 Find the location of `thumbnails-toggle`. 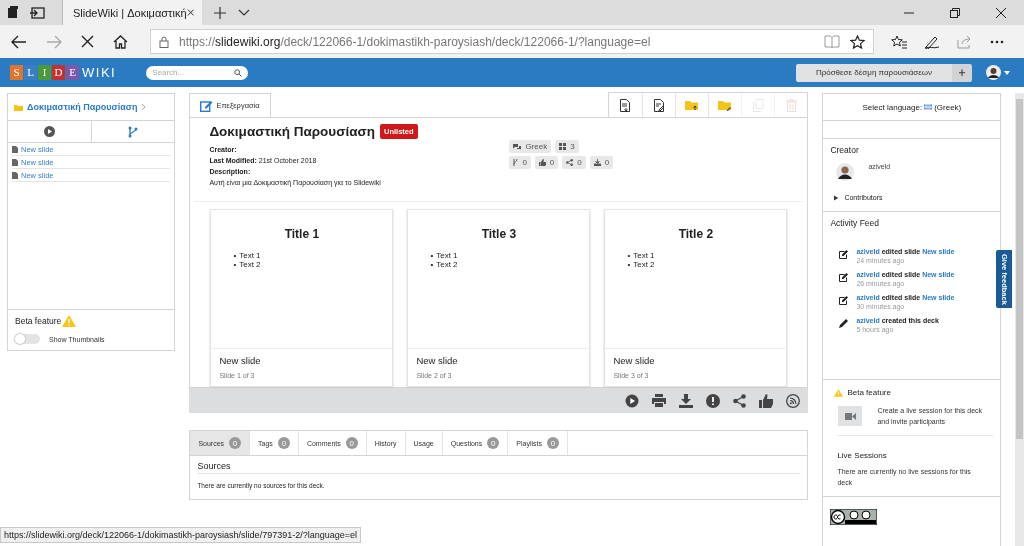

thumbnails-toggle is located at coordinates (27, 339).